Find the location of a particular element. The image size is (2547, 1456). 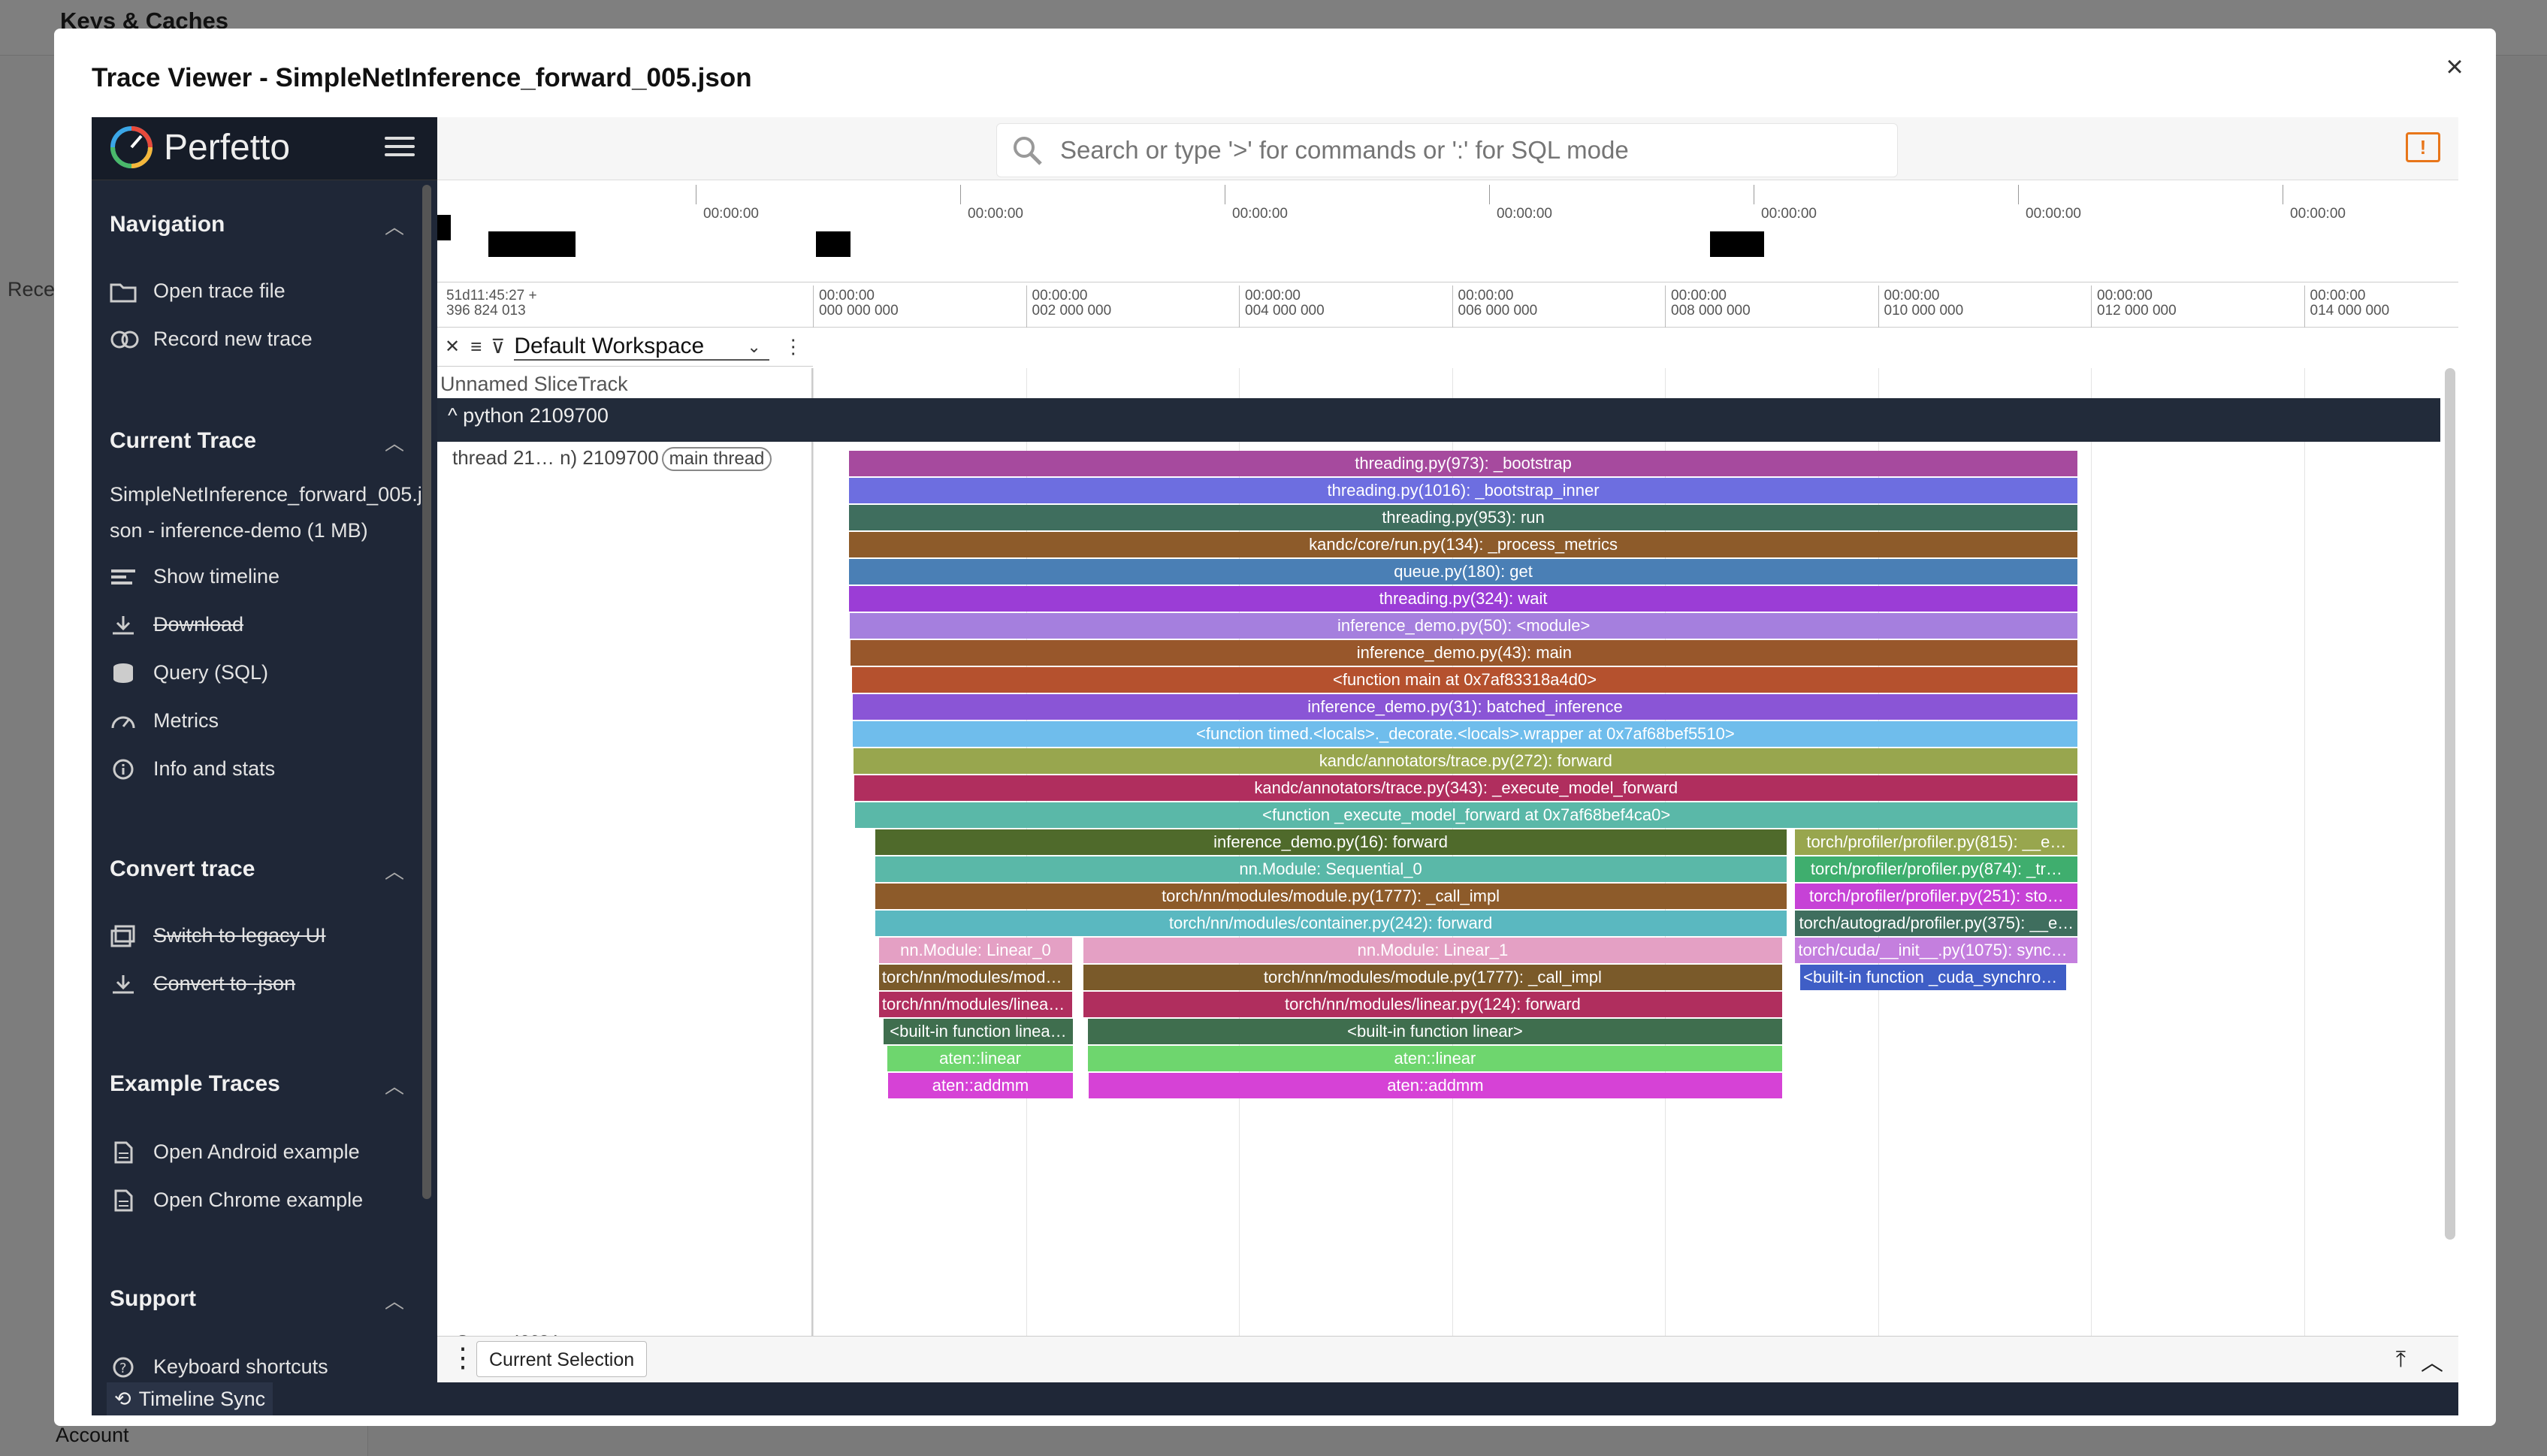

convert-json-label: Convert to .json is located at coordinates (224, 983).